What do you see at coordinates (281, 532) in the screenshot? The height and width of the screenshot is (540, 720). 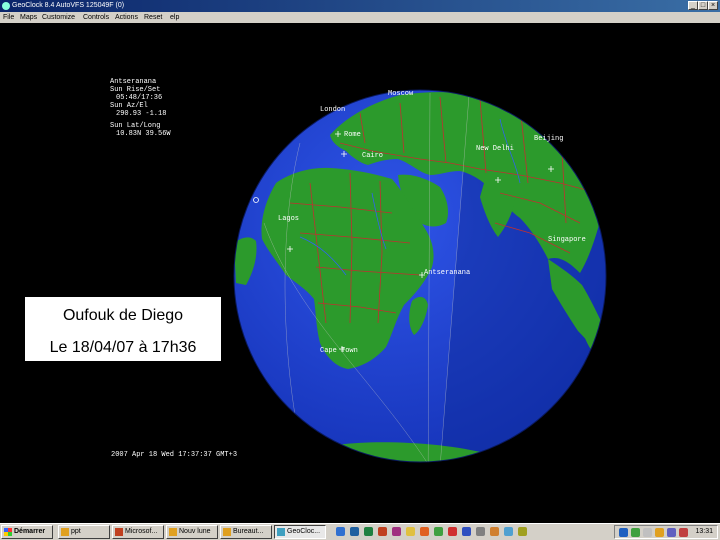 I see `geoclock-icon` at bounding box center [281, 532].